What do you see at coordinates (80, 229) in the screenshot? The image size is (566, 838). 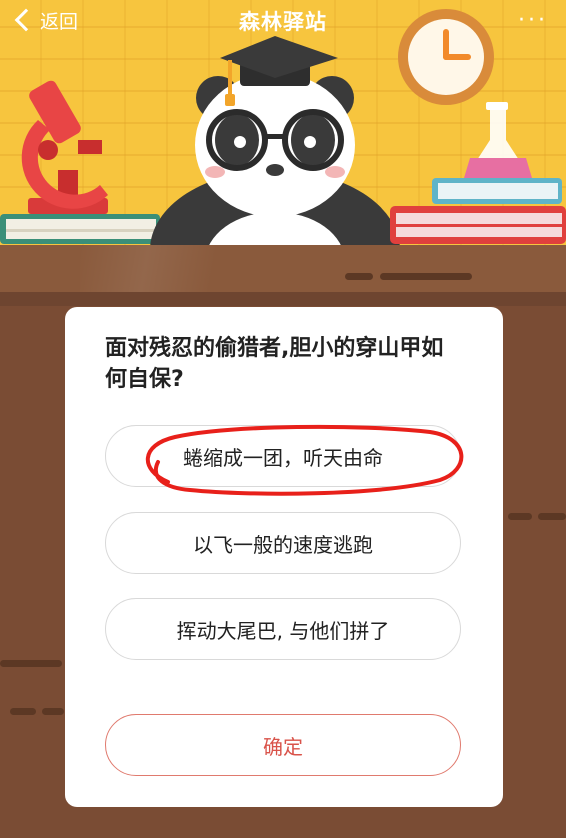 I see `books-left-icon` at bounding box center [80, 229].